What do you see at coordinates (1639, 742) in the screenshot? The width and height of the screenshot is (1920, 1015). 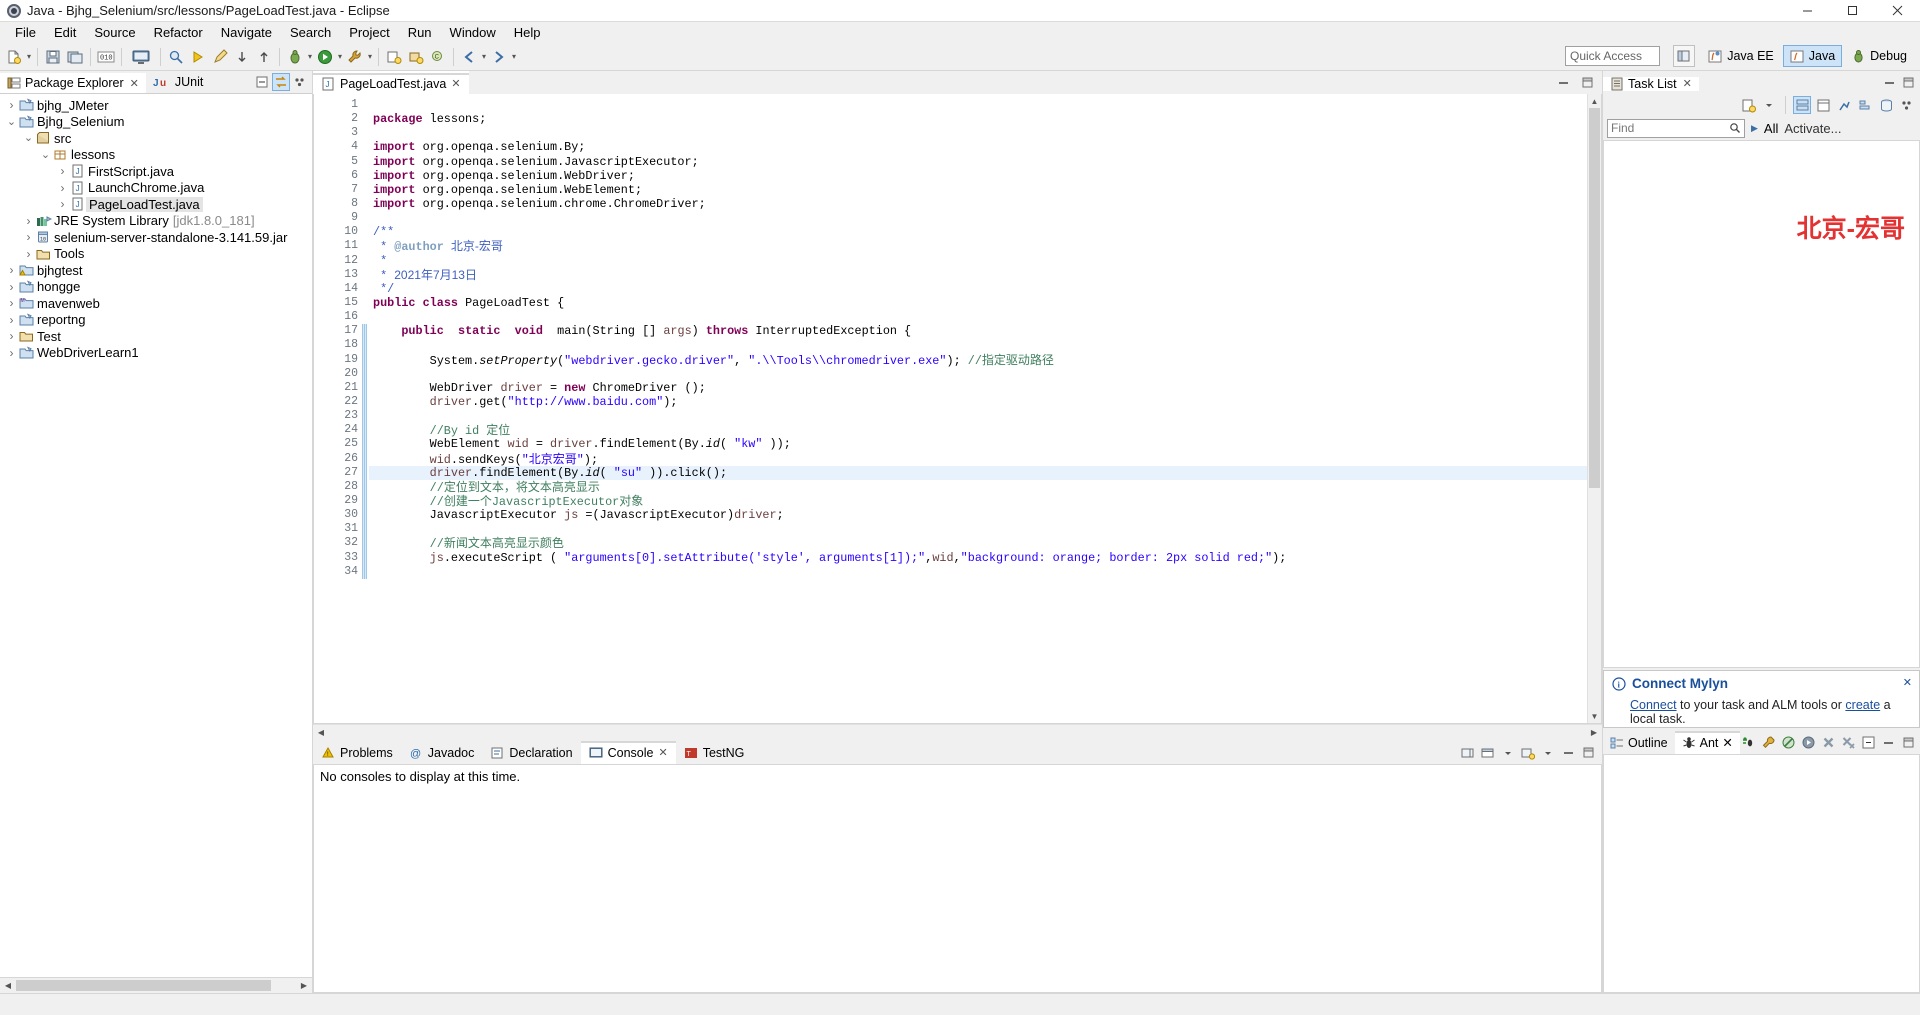 I see `tab-outline: Outline` at bounding box center [1639, 742].